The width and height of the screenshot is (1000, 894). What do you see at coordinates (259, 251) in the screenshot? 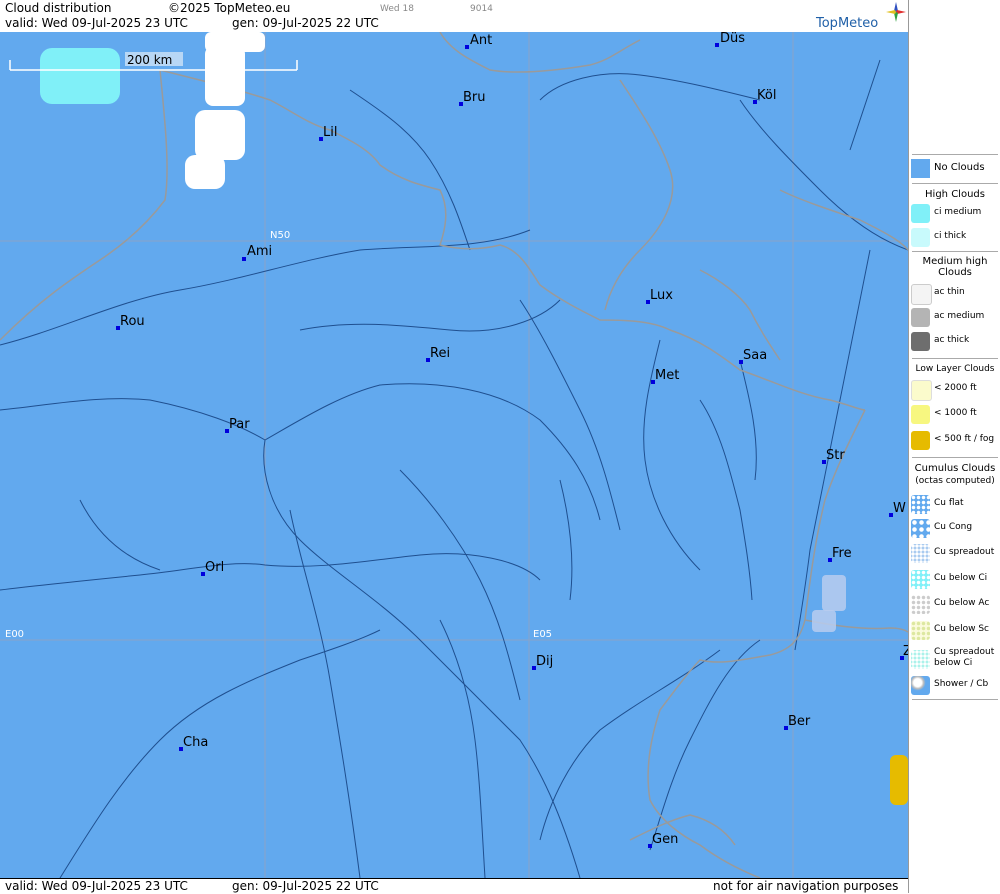
I see `city-label-ami: Ami` at bounding box center [259, 251].